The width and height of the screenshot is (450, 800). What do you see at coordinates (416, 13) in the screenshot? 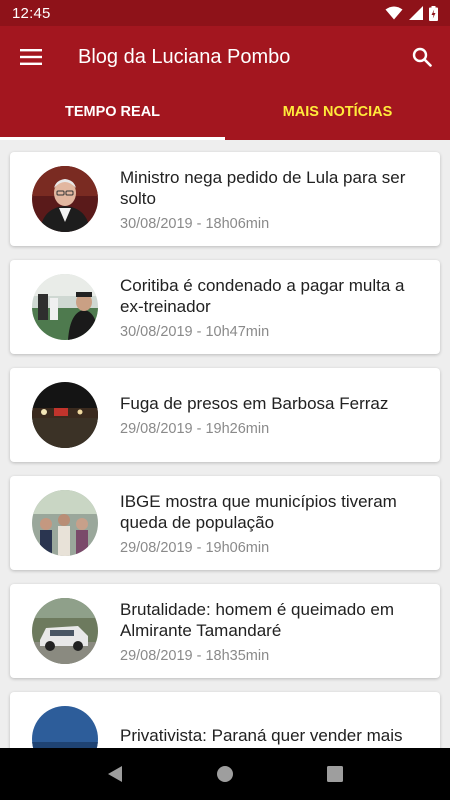
I see `signal-icon` at bounding box center [416, 13].